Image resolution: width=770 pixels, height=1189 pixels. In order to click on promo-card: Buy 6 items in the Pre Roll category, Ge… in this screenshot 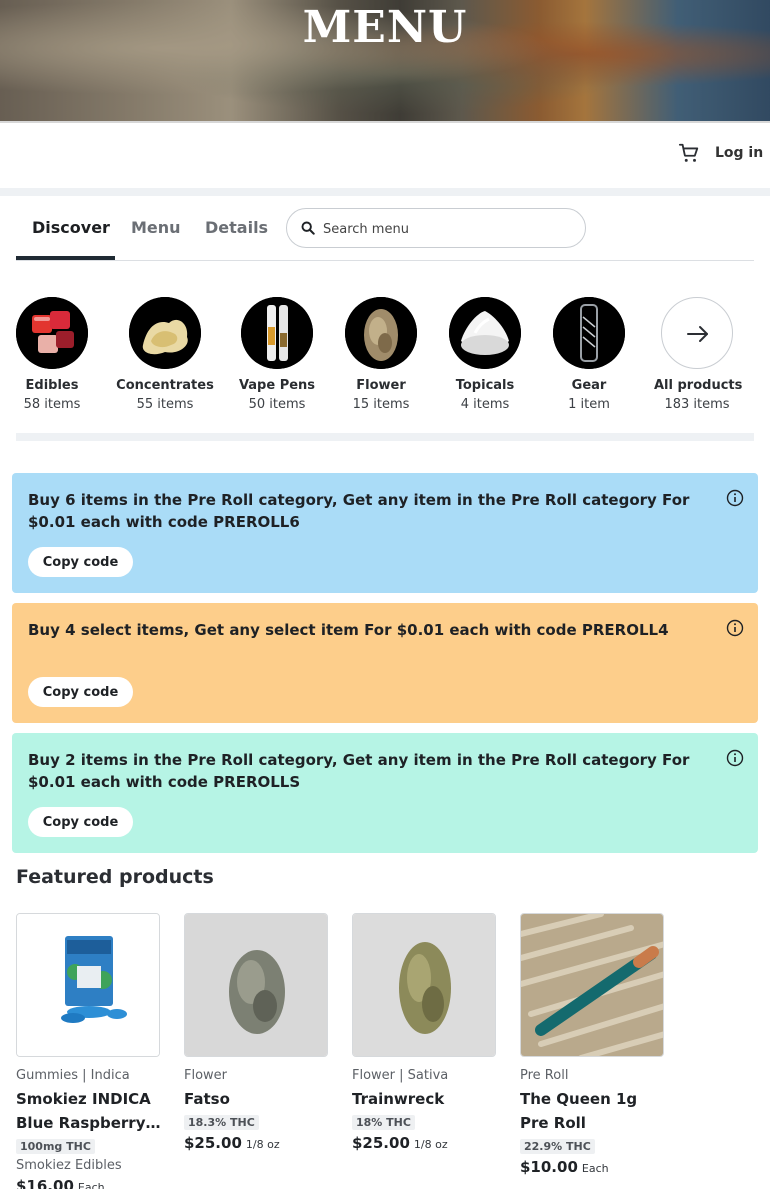, I will do `click(385, 533)`.